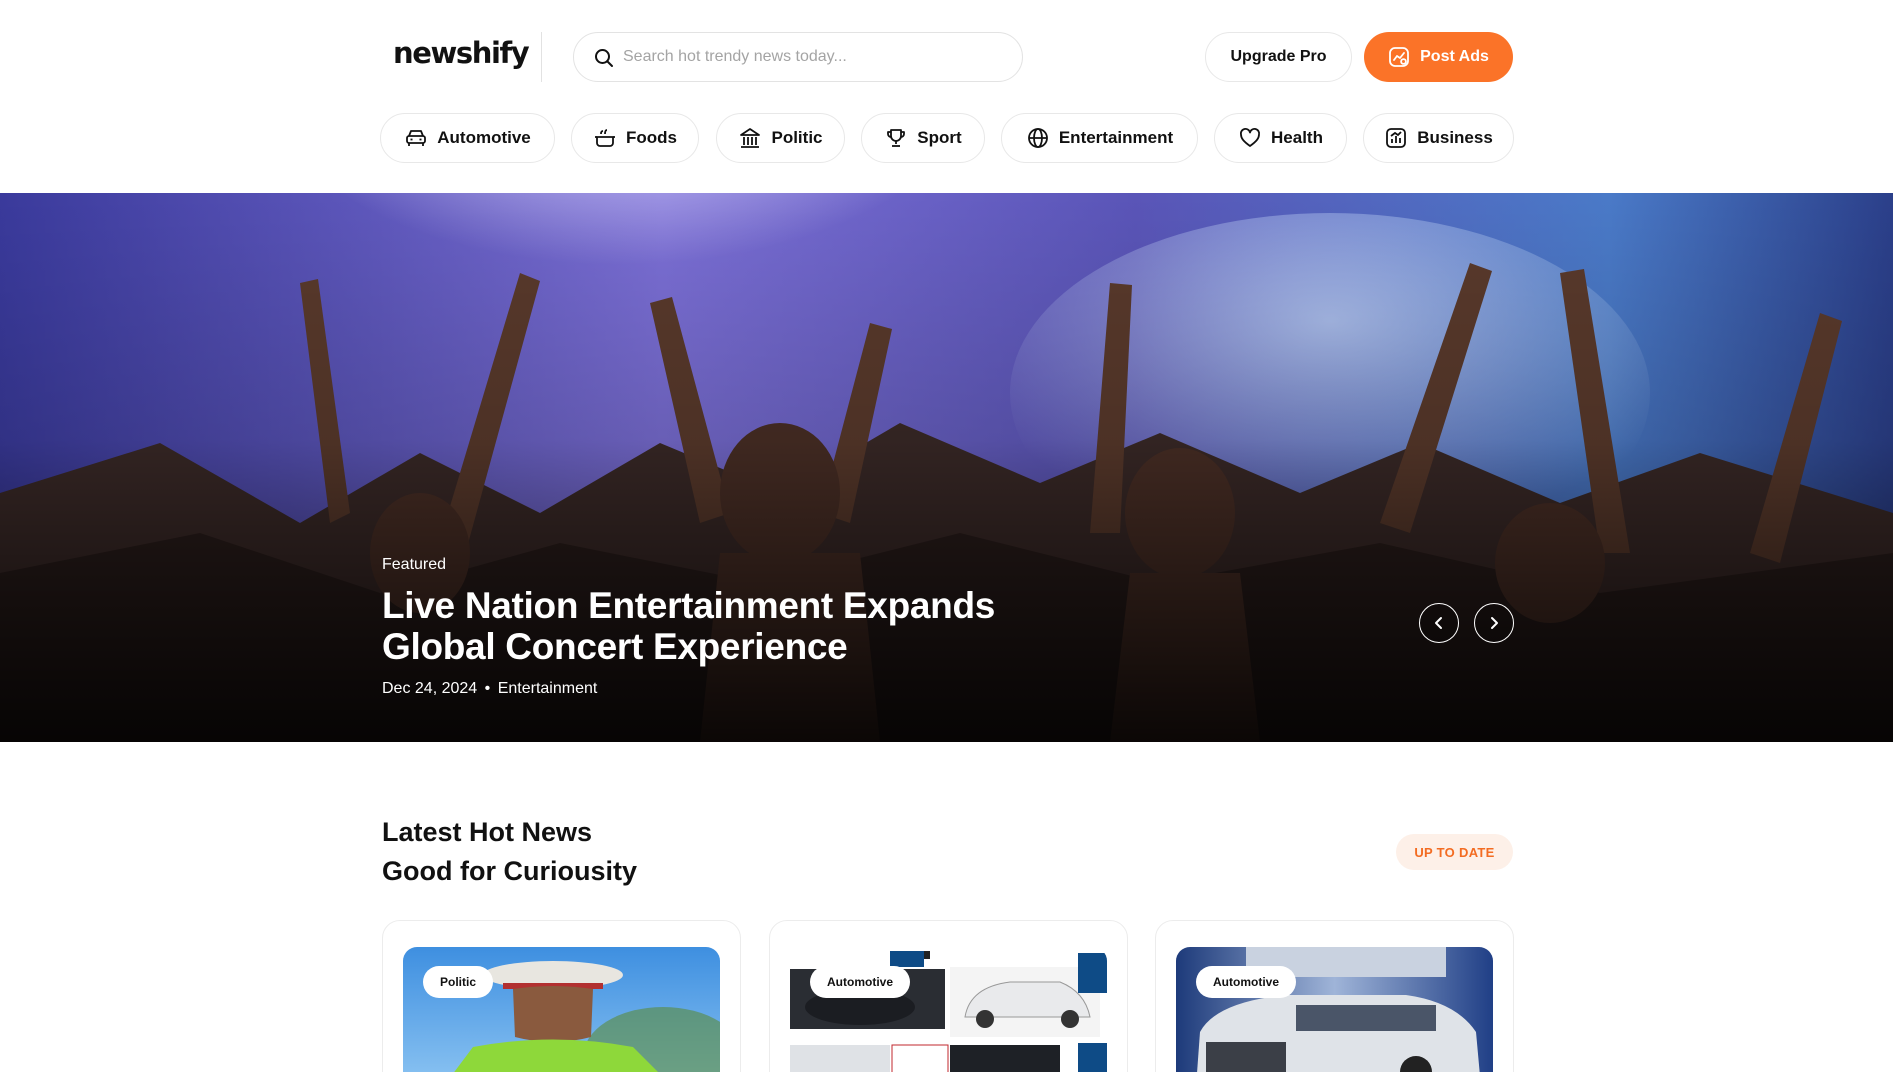 This screenshot has width=1893, height=1072. Describe the element at coordinates (750, 138) in the screenshot. I see `government-building-icon` at that location.